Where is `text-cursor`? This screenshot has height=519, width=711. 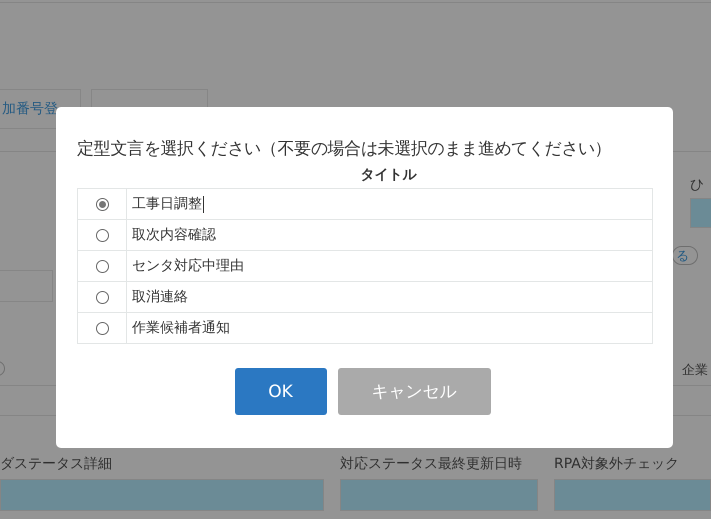
text-cursor is located at coordinates (203, 204).